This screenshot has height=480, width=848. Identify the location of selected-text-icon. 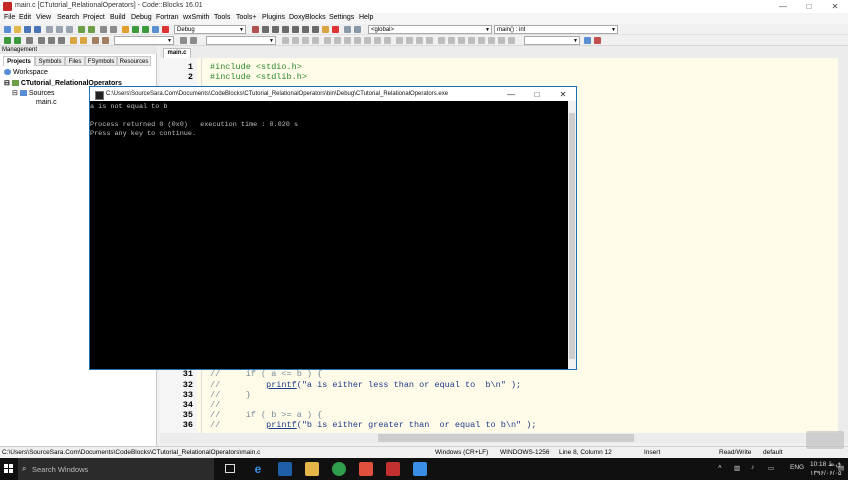
(83, 40).